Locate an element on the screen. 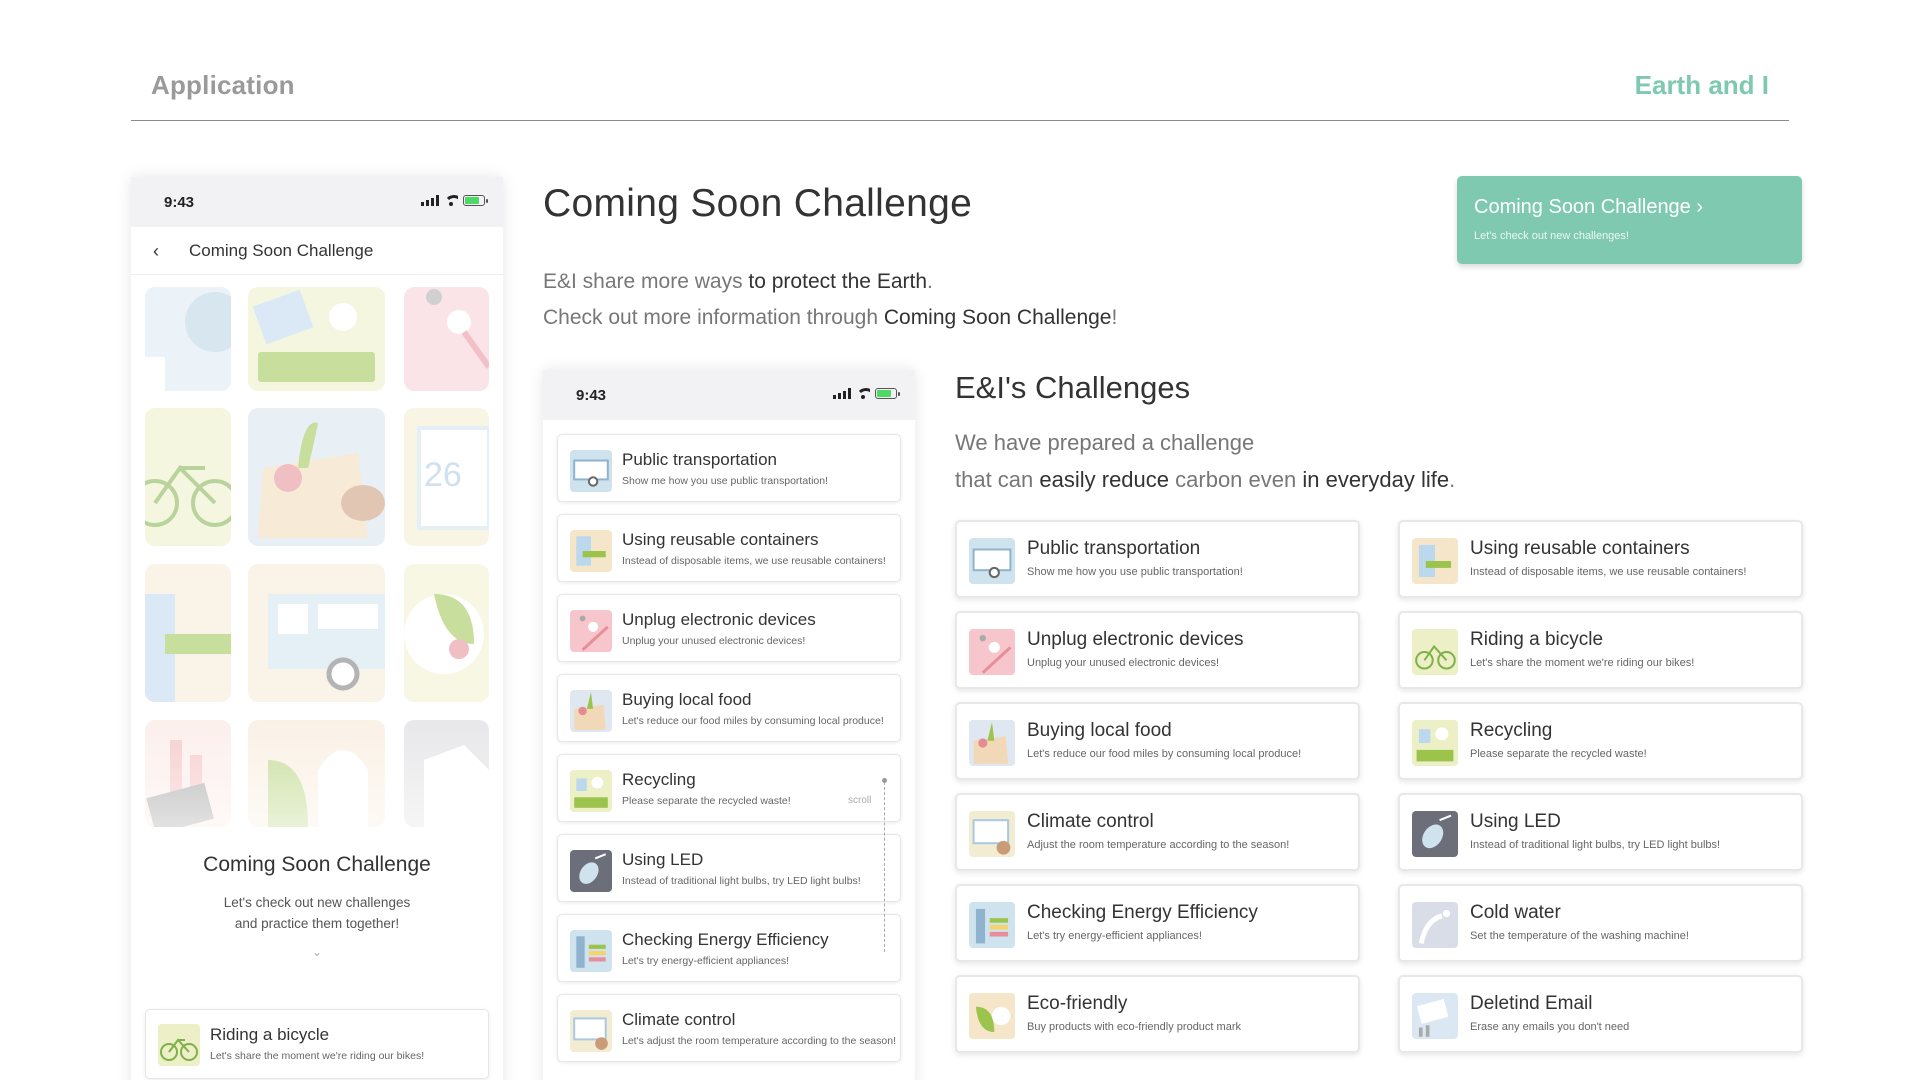  page-header: Application Earth and I is located at coordinates (960, 60).